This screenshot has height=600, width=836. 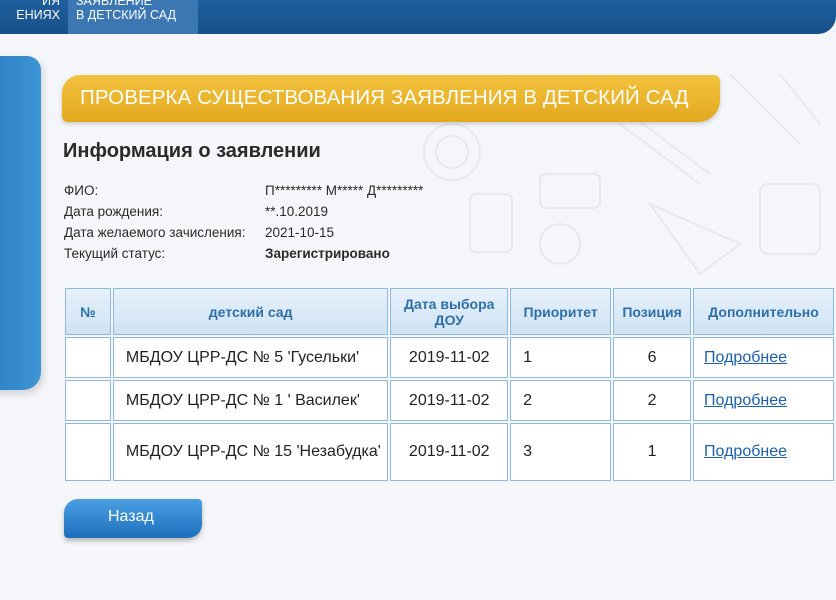 I want to click on back-button: Назад, so click(x=133, y=518).